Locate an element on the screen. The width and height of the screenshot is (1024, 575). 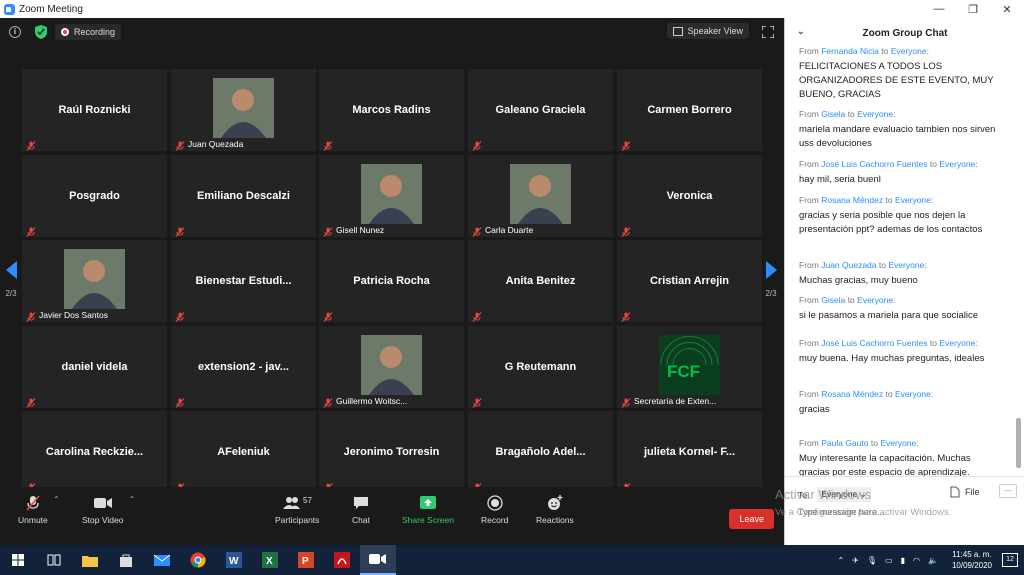
taskbar-powerpoint: P is located at coordinates (306, 560).